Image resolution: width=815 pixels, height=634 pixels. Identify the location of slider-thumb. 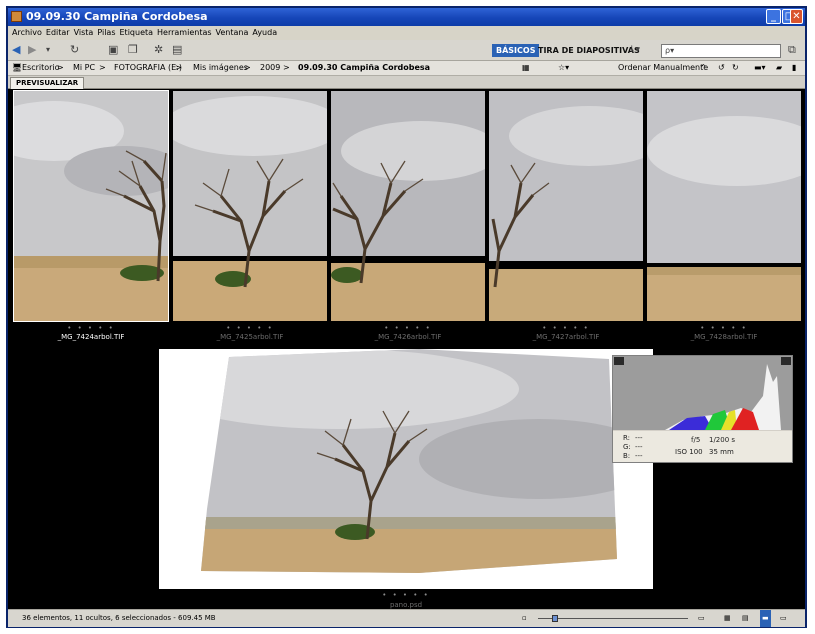
(555, 618).